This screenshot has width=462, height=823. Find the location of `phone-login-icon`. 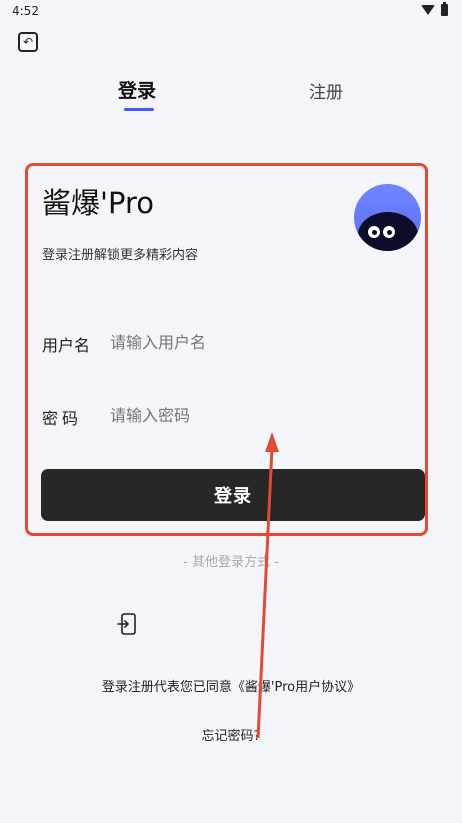

phone-login-icon is located at coordinates (127, 624).